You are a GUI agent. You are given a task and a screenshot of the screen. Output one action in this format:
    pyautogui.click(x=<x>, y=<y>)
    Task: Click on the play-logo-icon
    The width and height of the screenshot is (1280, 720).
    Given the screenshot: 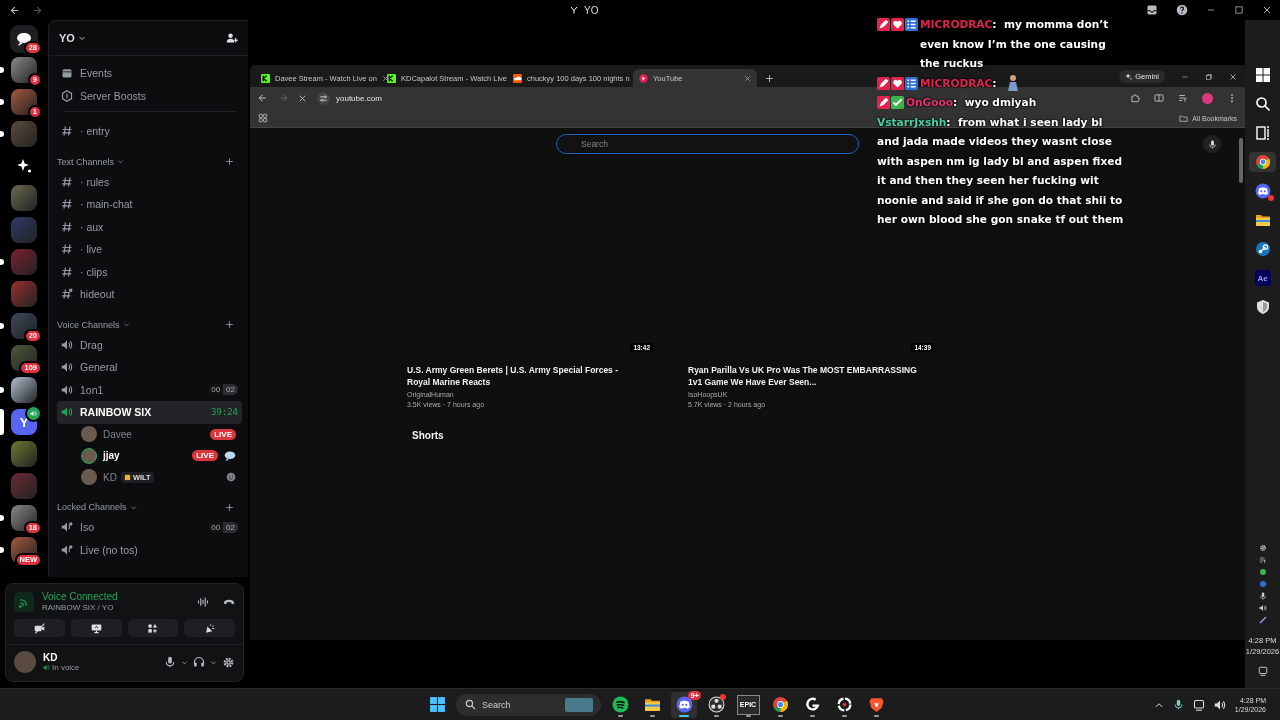 What is the action you would take?
    pyautogui.click(x=643, y=78)
    